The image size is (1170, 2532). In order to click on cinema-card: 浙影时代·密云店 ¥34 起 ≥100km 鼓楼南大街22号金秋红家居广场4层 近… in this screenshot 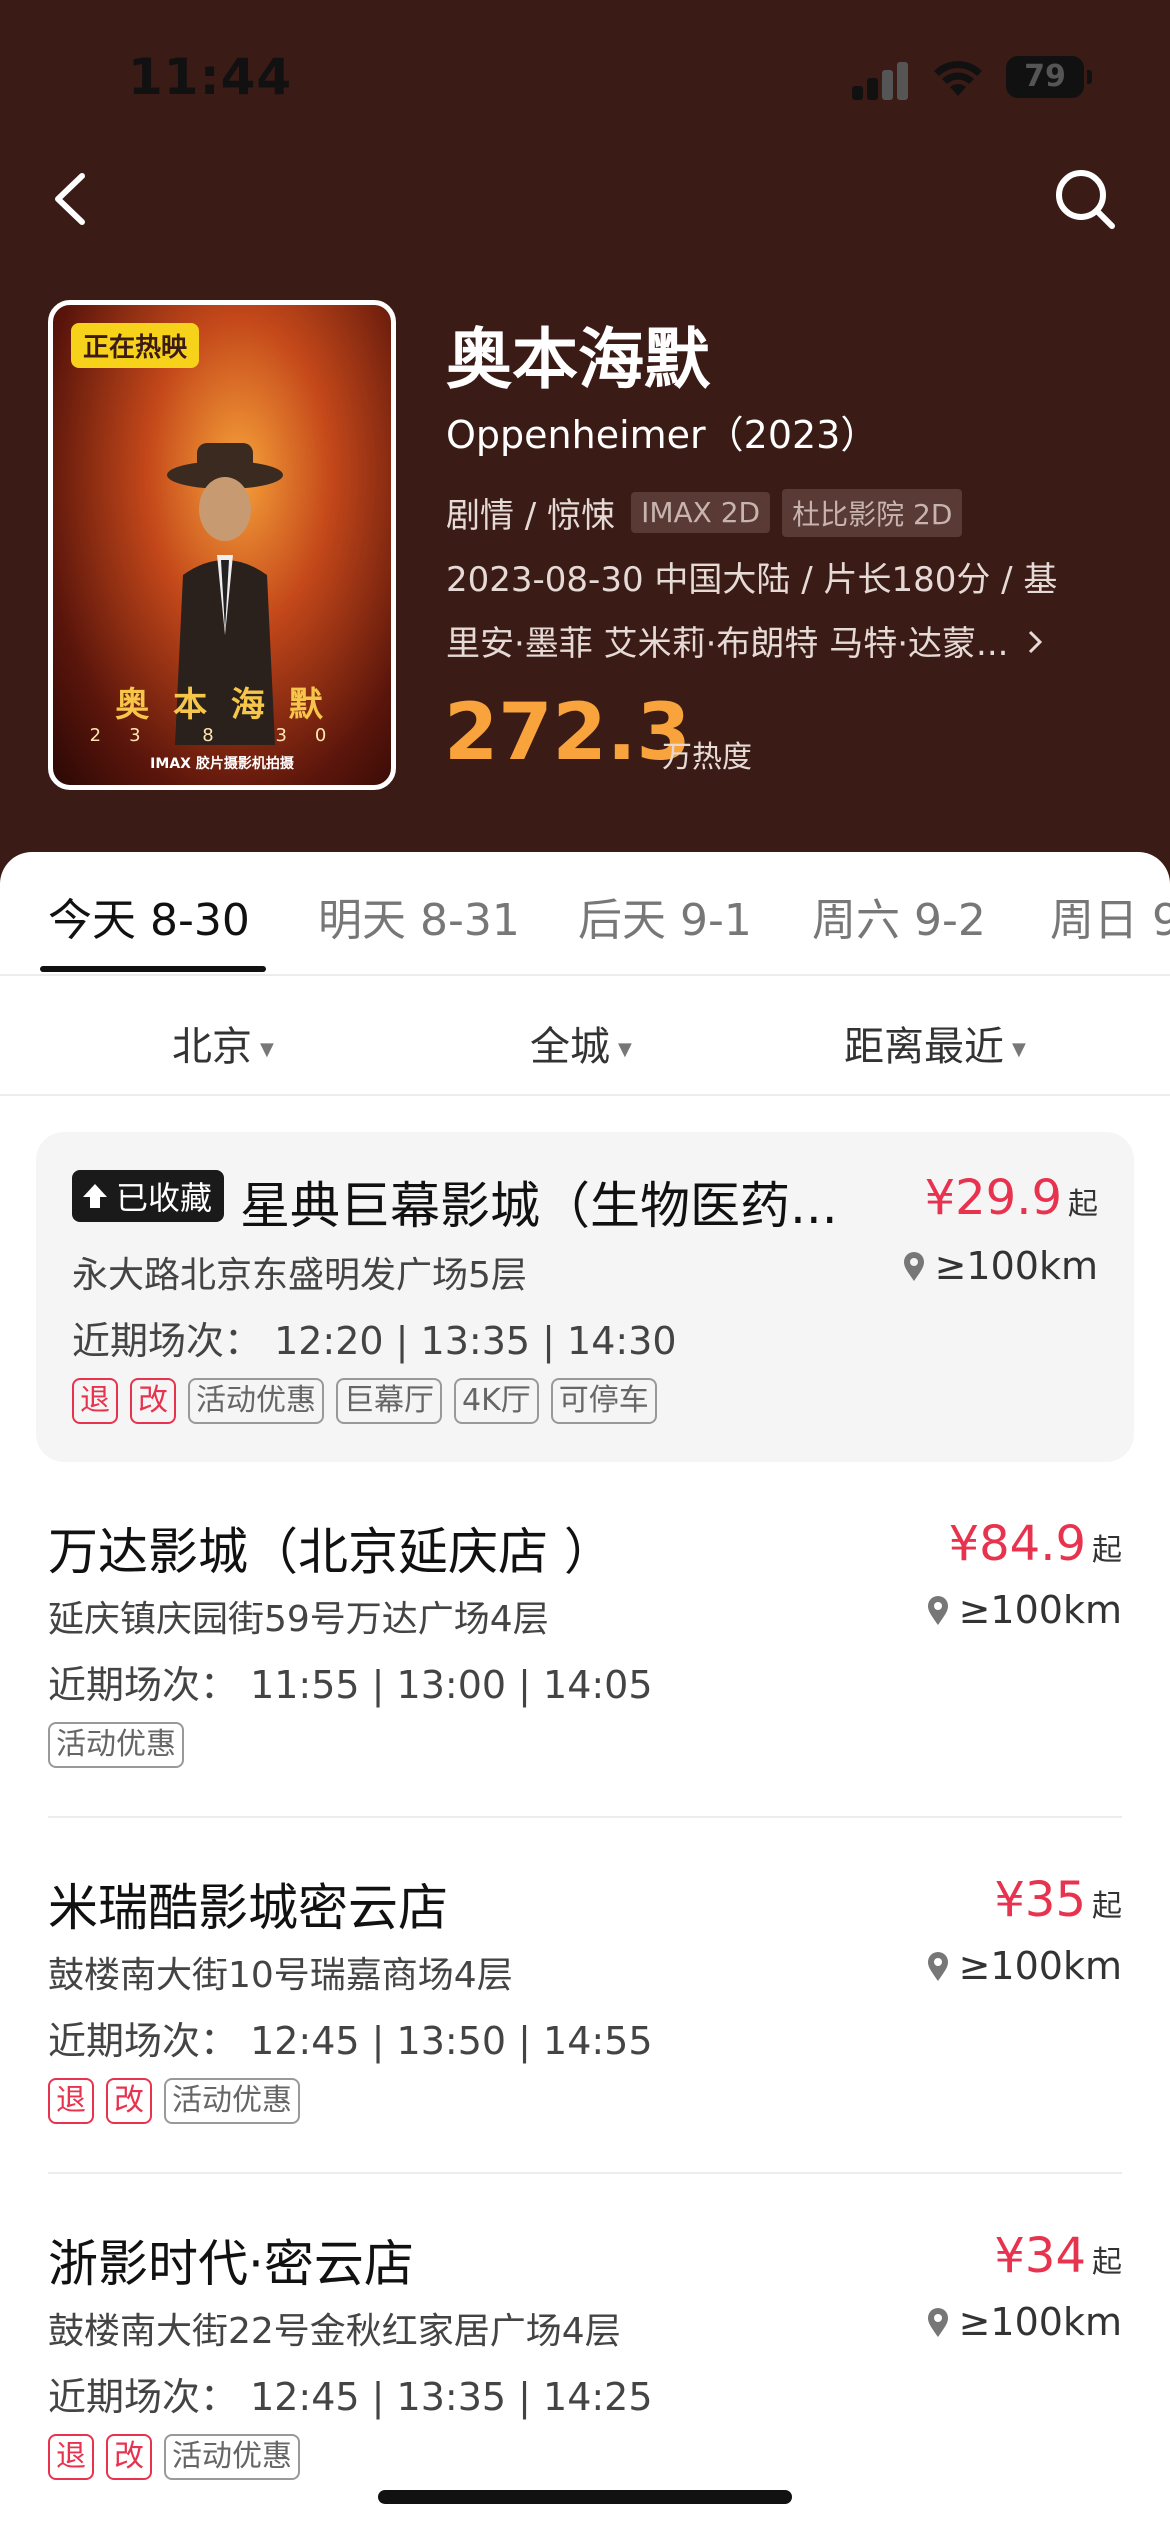, I will do `click(585, 2374)`.